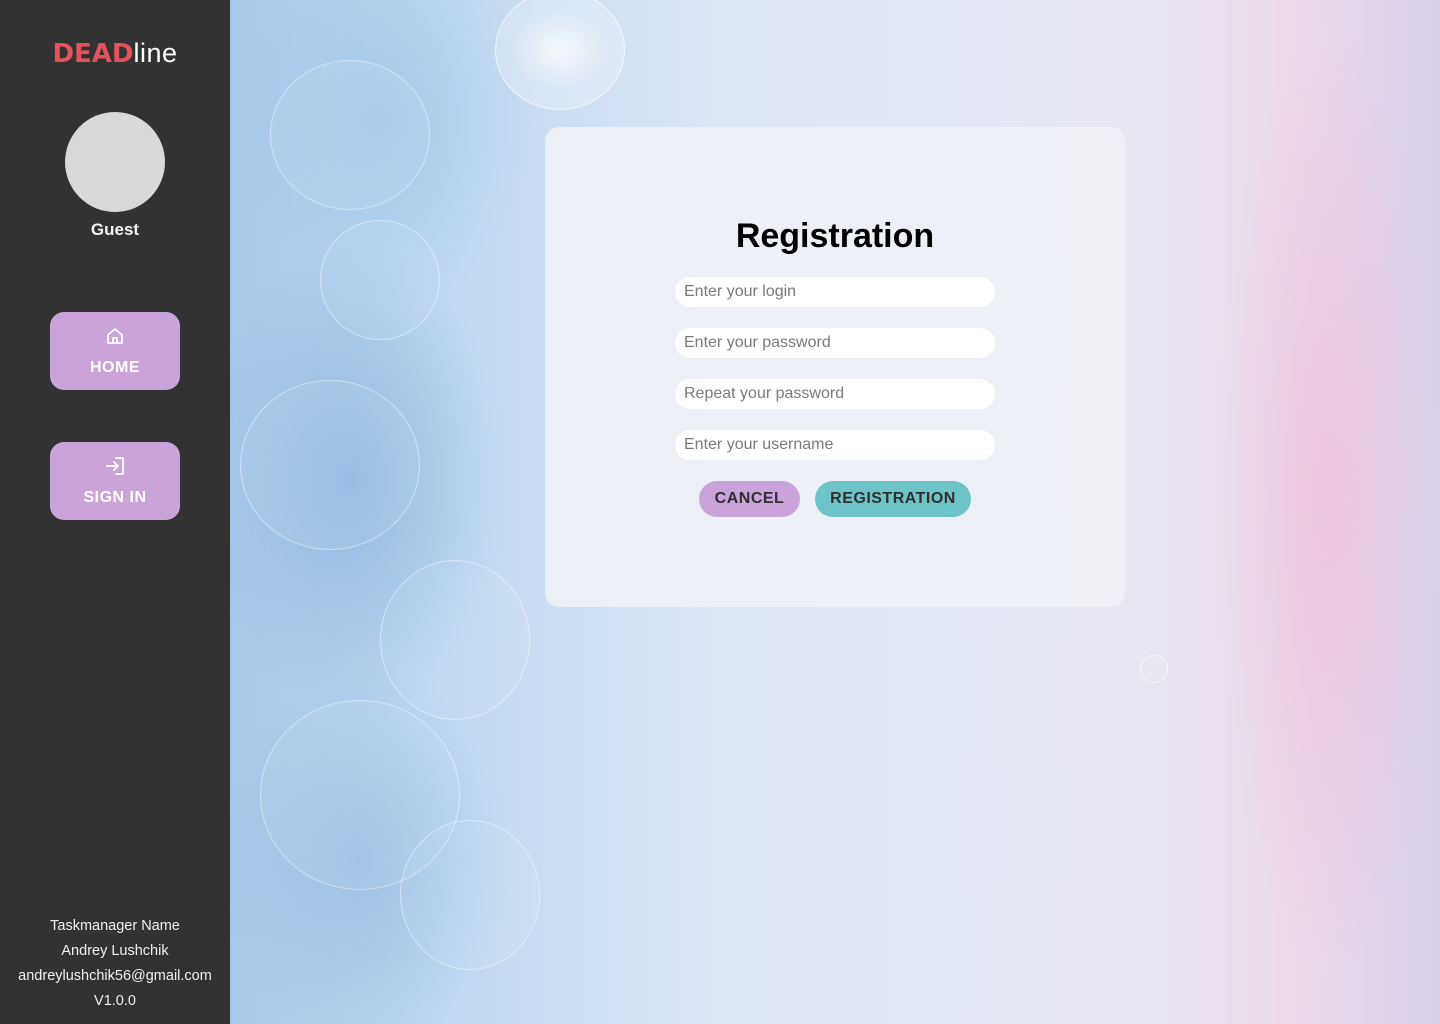 The height and width of the screenshot is (1024, 1440). I want to click on user-name: Guest, so click(115, 229).